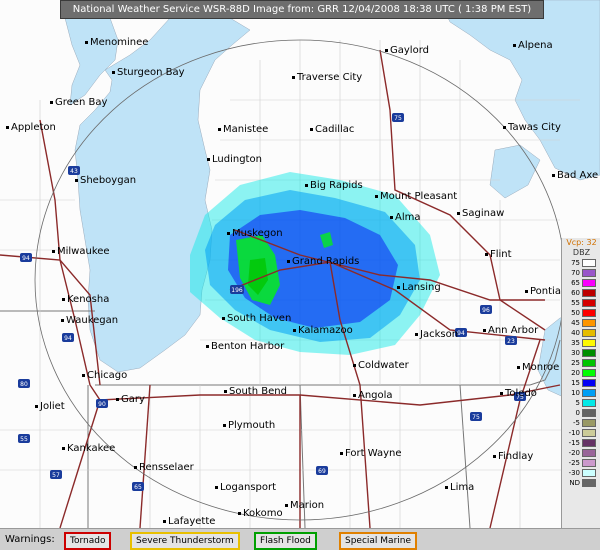  Describe the element at coordinates (575, 303) in the screenshot. I see `legend-level-label: 55` at that location.